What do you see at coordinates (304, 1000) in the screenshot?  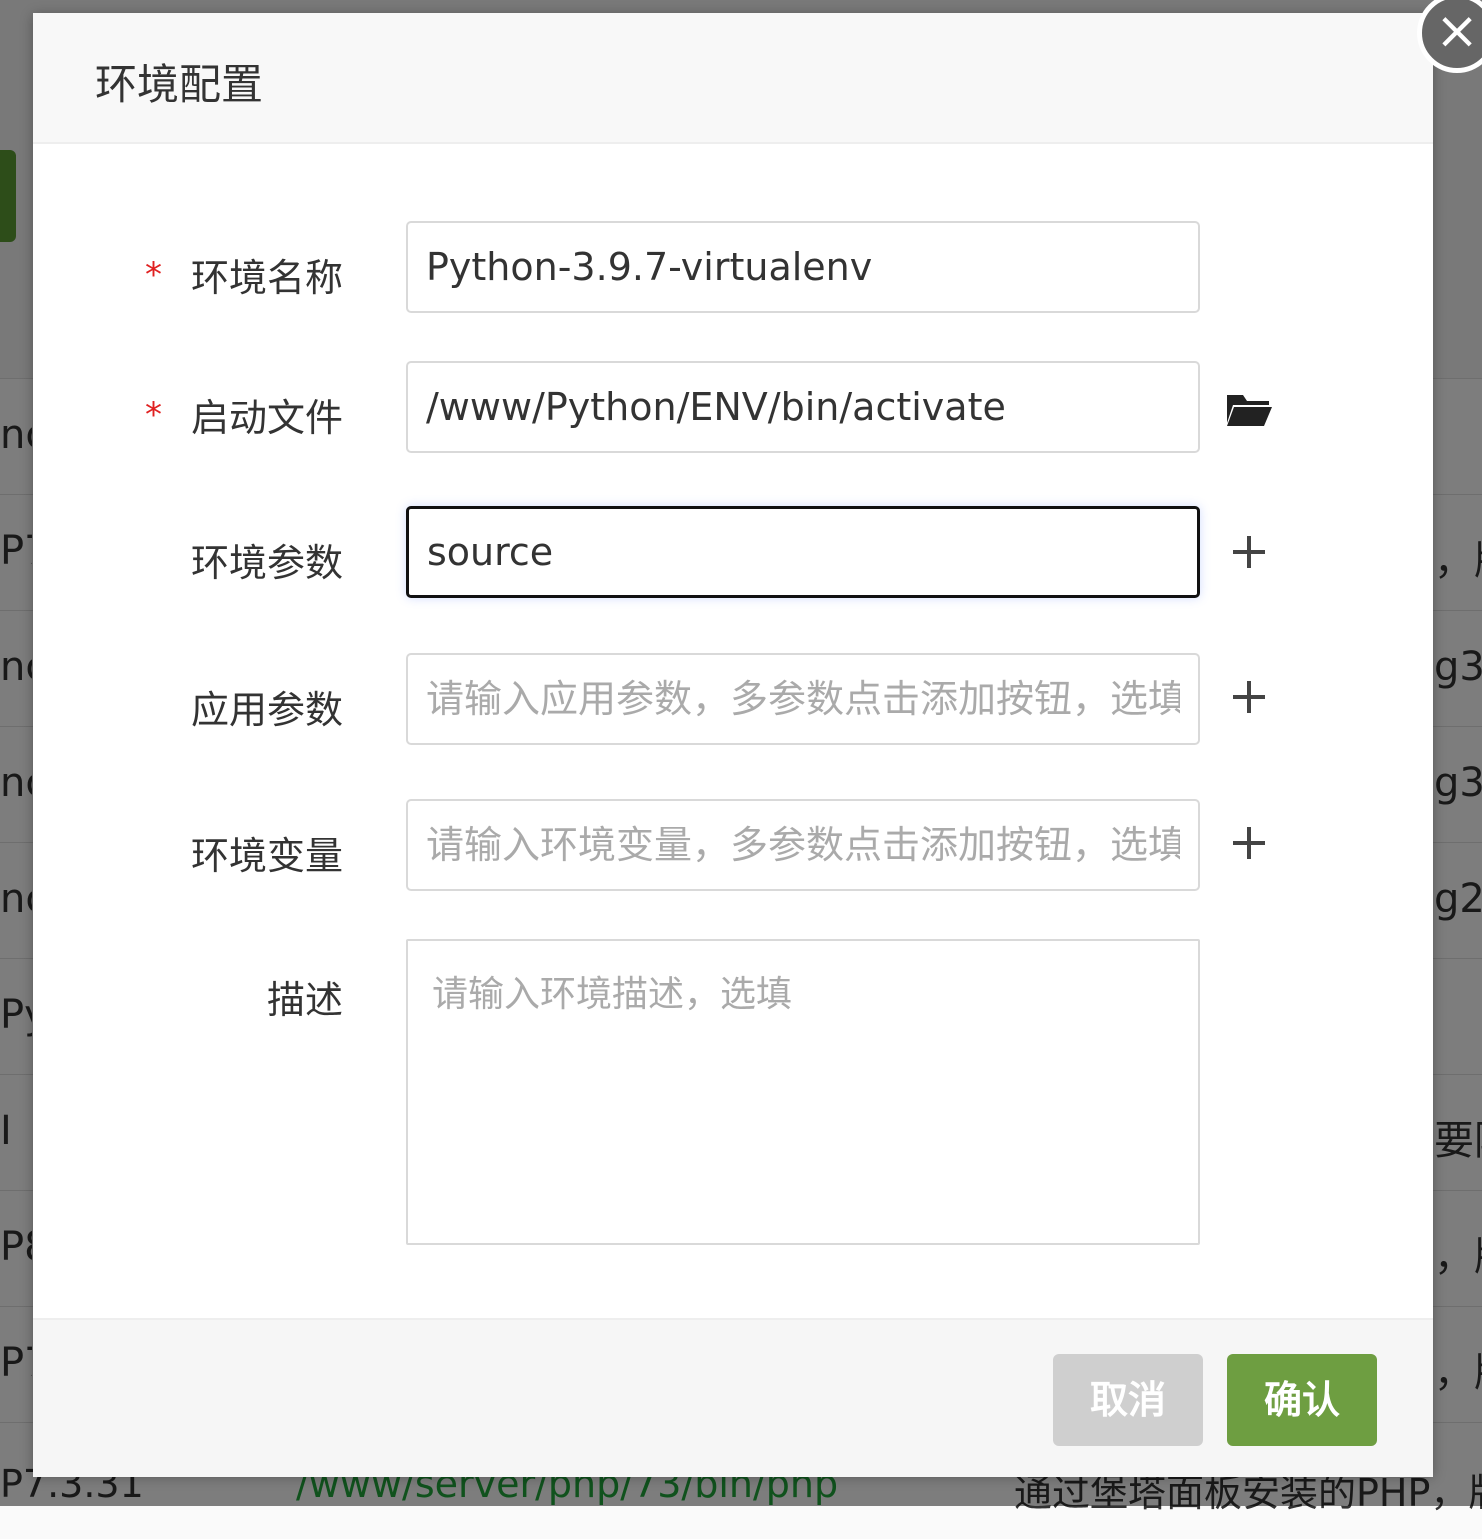 I see `description-label: 描述` at bounding box center [304, 1000].